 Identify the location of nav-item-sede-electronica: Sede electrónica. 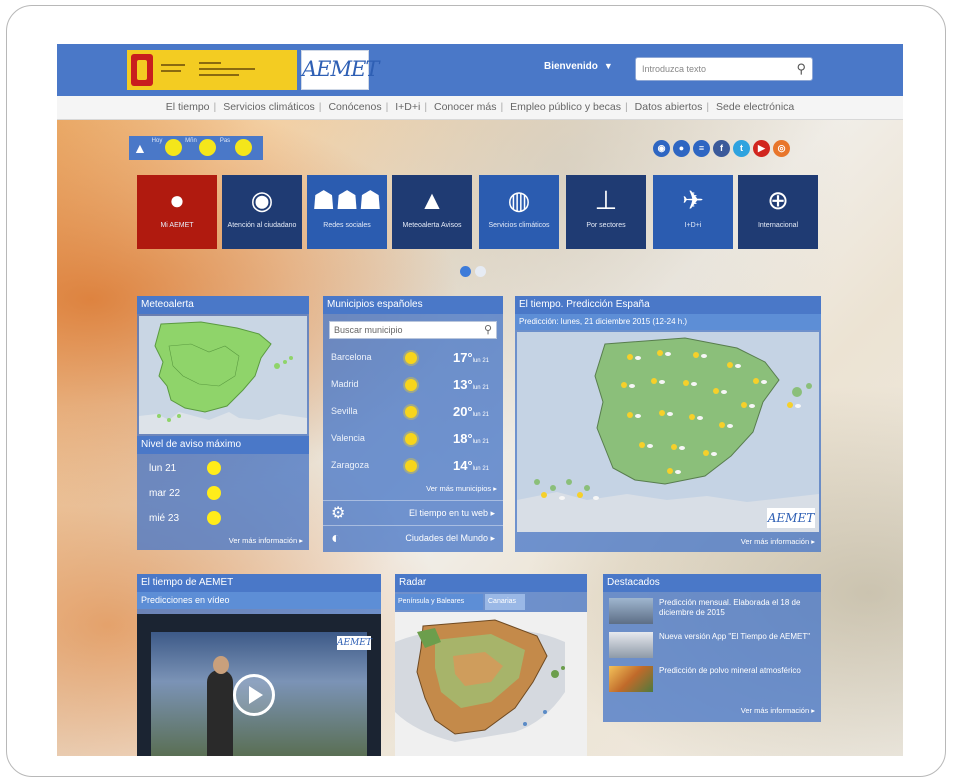
(755, 107).